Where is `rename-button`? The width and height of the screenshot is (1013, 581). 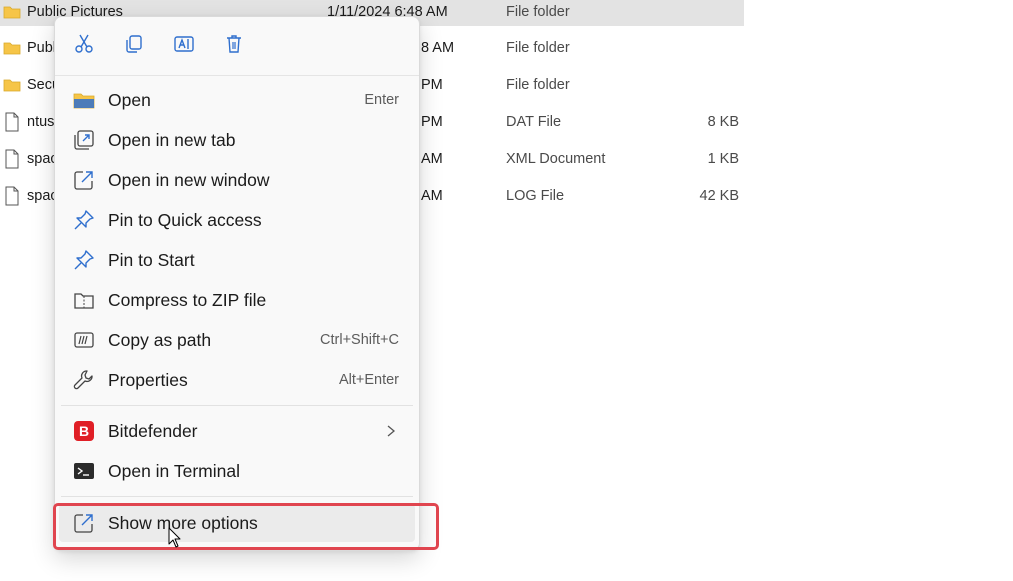 rename-button is located at coordinates (184, 46).